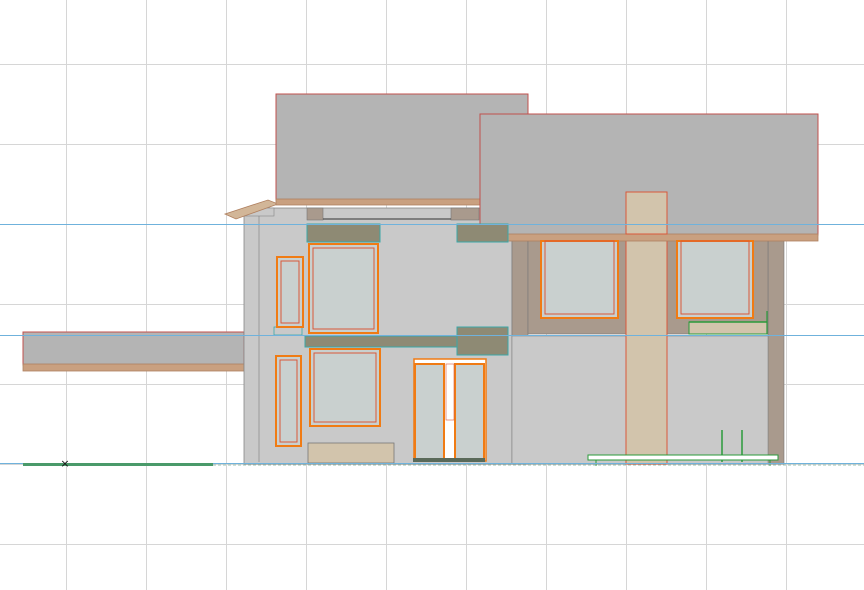 This screenshot has width=864, height=590. I want to click on upper-back-wall-left, so click(315, 214).